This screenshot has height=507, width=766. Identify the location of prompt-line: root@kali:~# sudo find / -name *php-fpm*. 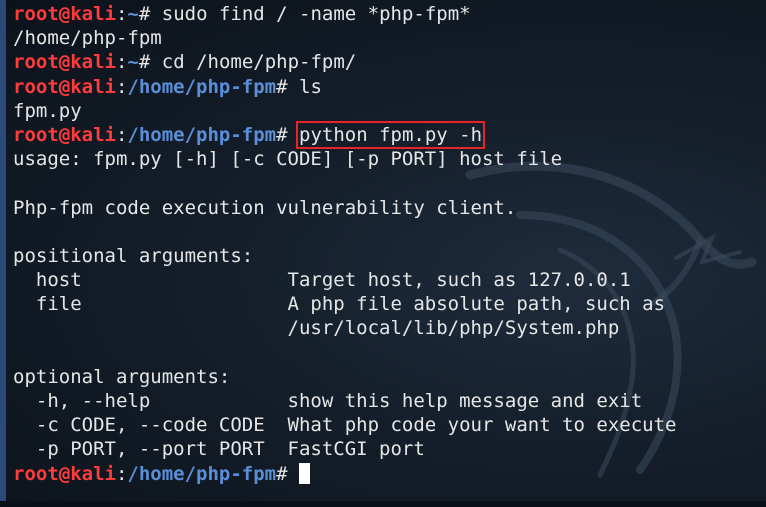
(385, 14).